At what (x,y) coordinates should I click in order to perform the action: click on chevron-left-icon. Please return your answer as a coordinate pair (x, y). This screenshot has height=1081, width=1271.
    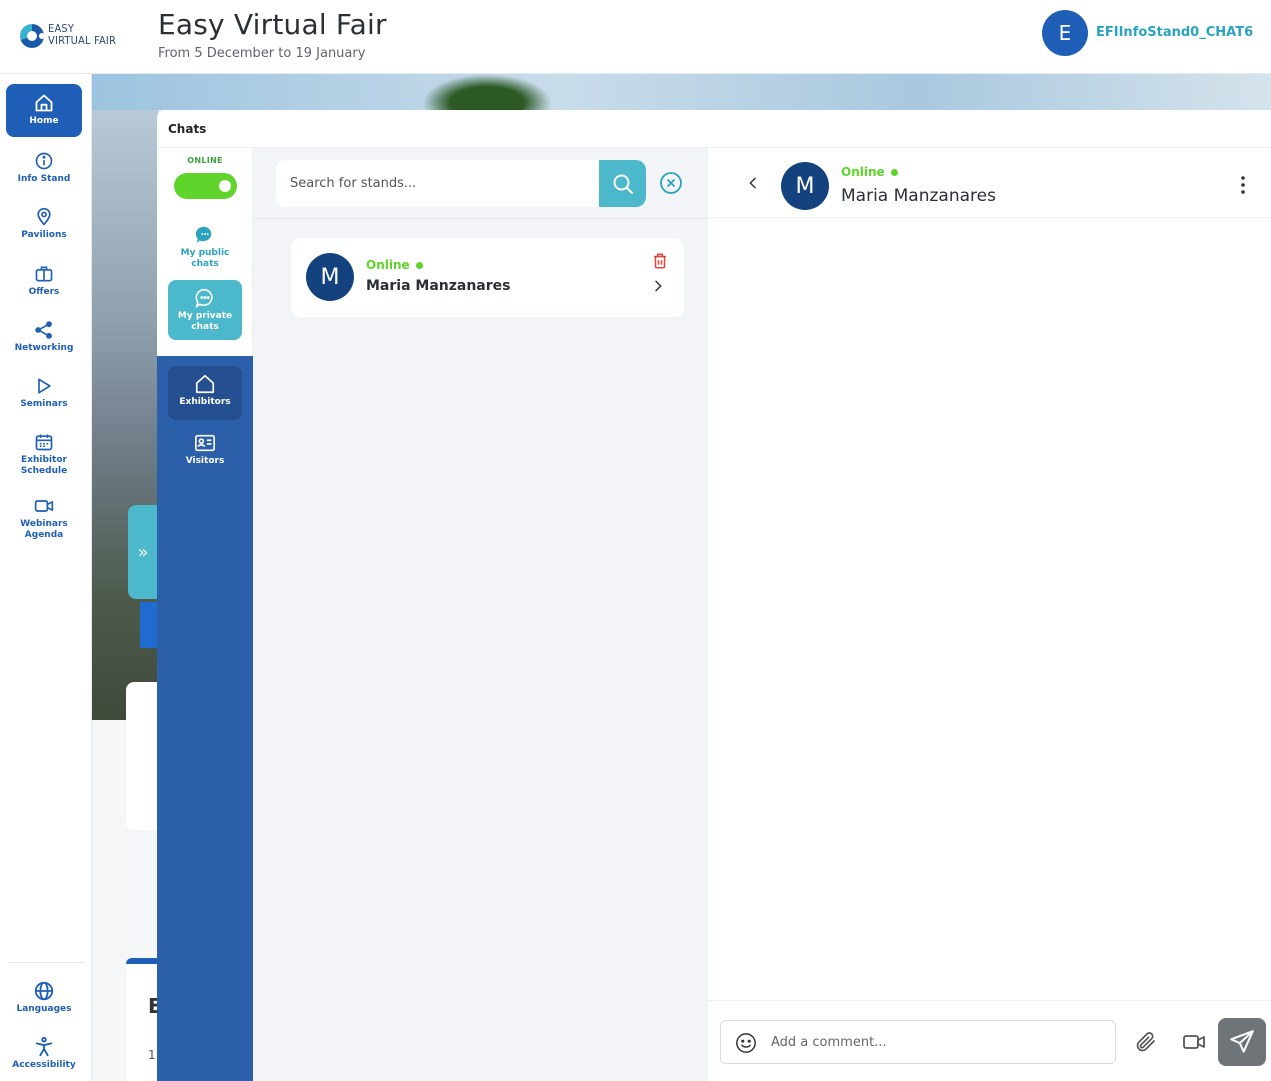
    Looking at the image, I should click on (753, 183).